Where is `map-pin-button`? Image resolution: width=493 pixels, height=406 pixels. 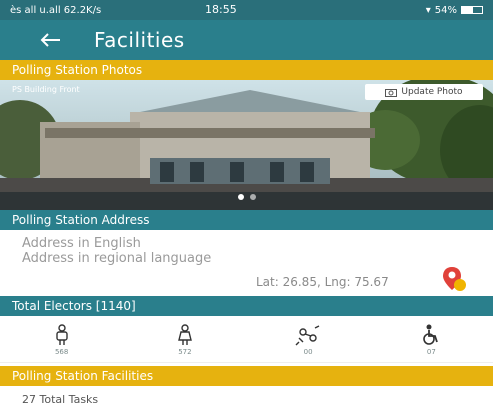
map-pin-button is located at coordinates (454, 281).